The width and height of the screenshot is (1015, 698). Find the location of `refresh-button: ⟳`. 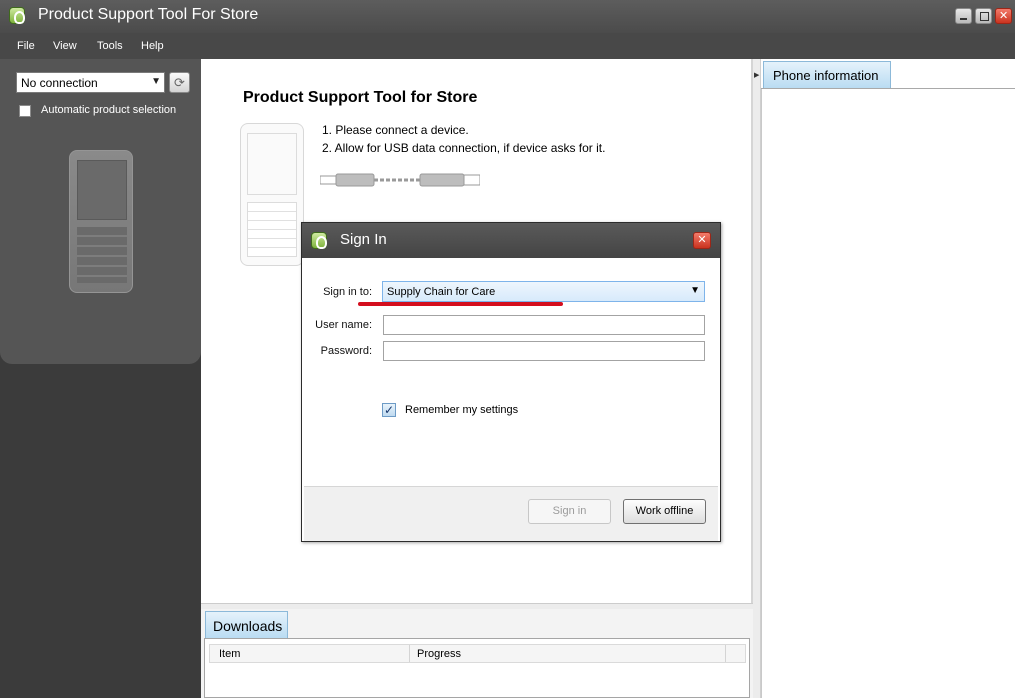

refresh-button: ⟳ is located at coordinates (179, 82).